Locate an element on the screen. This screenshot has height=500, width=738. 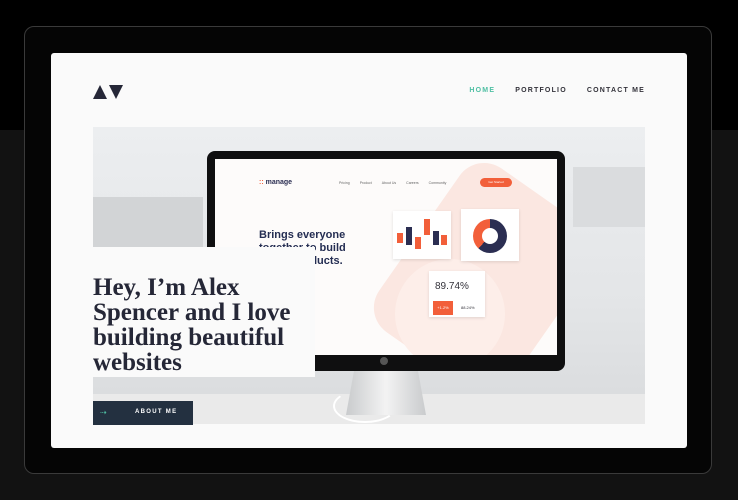
stat-main: 89.74% is located at coordinates (452, 286).